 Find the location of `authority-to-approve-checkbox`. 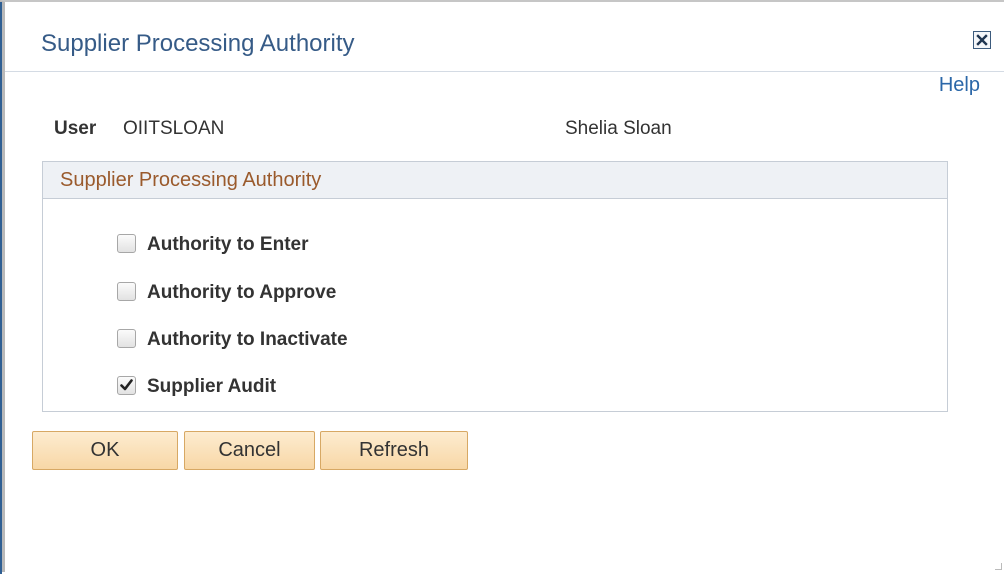

authority-to-approve-checkbox is located at coordinates (126, 291).